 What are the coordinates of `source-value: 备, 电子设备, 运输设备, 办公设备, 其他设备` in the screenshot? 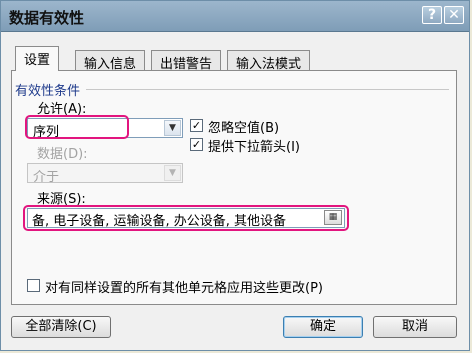 It's located at (159, 221).